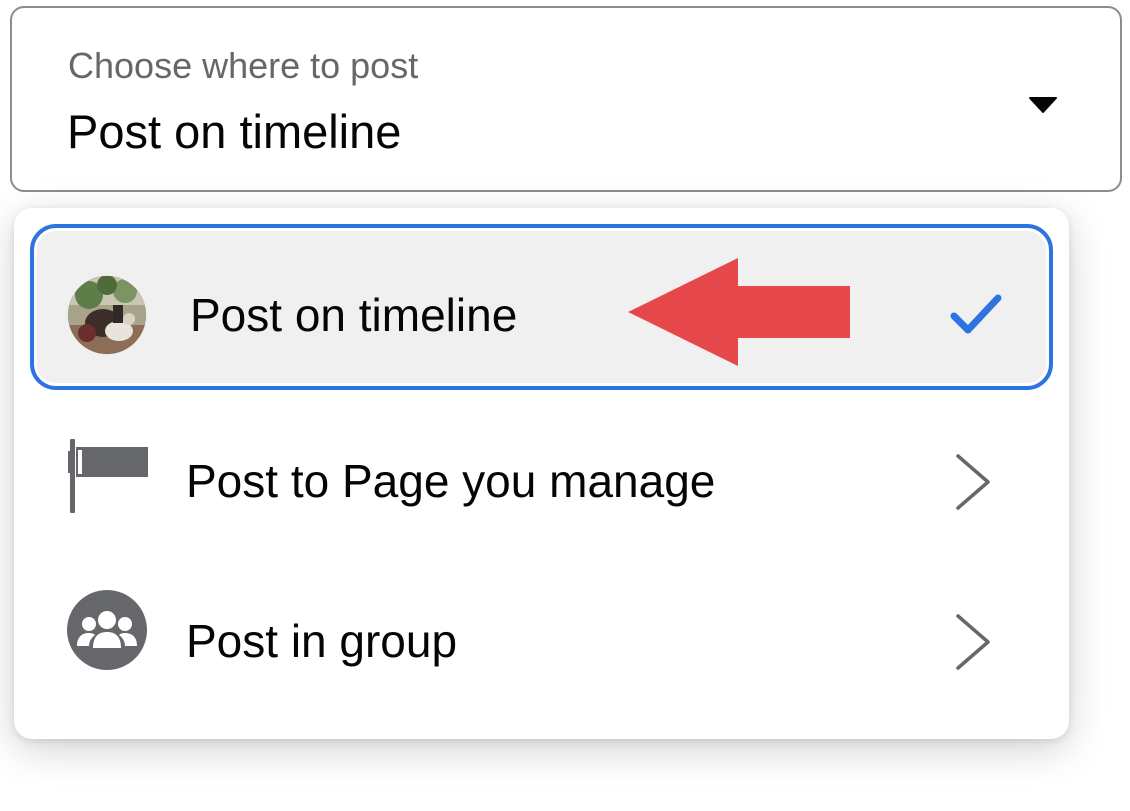 Image resolution: width=1130 pixels, height=811 pixels. I want to click on menu-item-label: Post in group, so click(322, 641).